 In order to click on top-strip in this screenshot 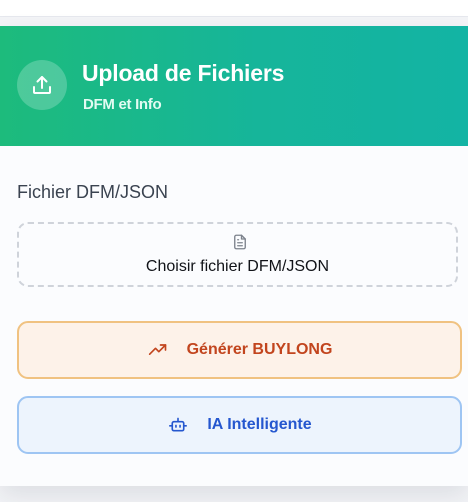, I will do `click(234, 8)`.